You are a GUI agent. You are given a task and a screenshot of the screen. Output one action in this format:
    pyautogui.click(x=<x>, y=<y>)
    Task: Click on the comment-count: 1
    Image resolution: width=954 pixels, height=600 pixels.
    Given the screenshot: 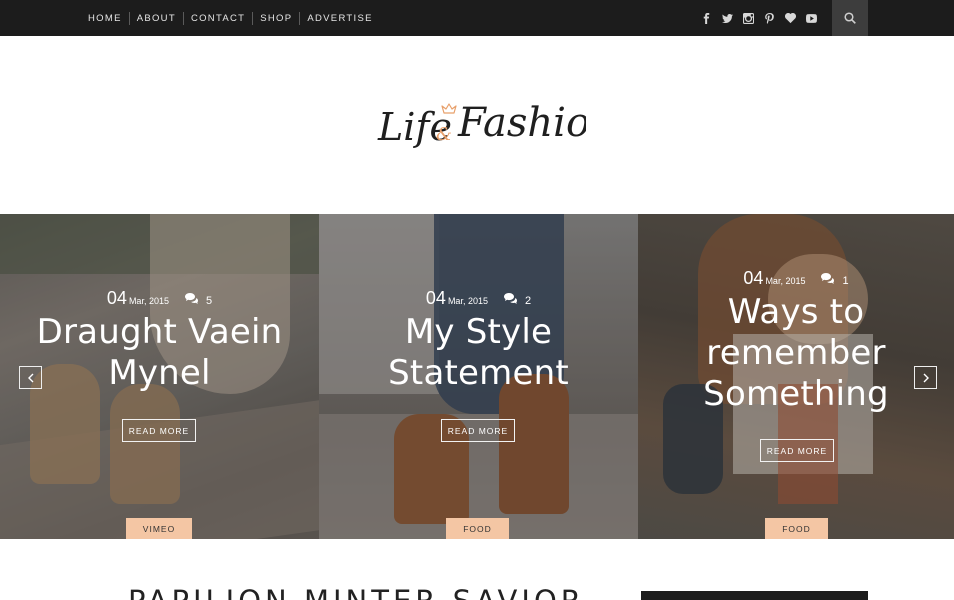 What is the action you would take?
    pyautogui.click(x=845, y=281)
    